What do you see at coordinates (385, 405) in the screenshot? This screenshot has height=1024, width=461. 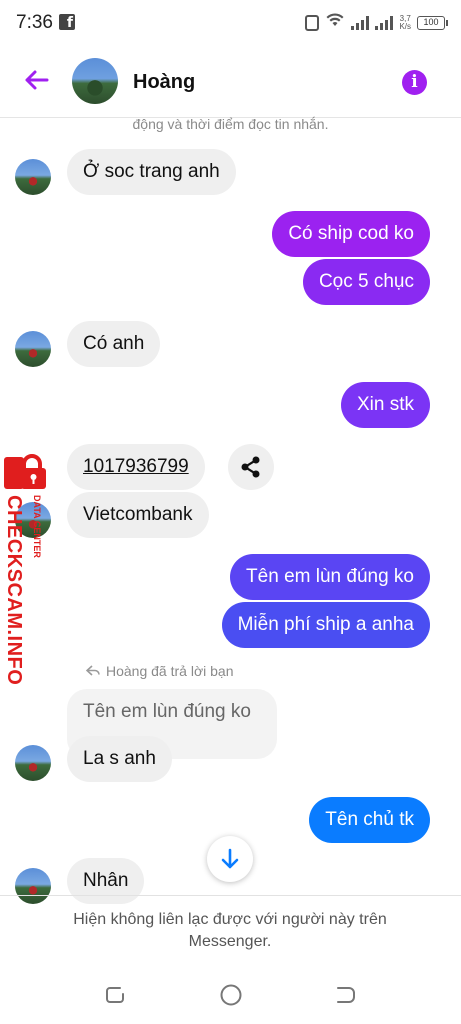 I see `message-bubble-outgoing: Xin stk` at bounding box center [385, 405].